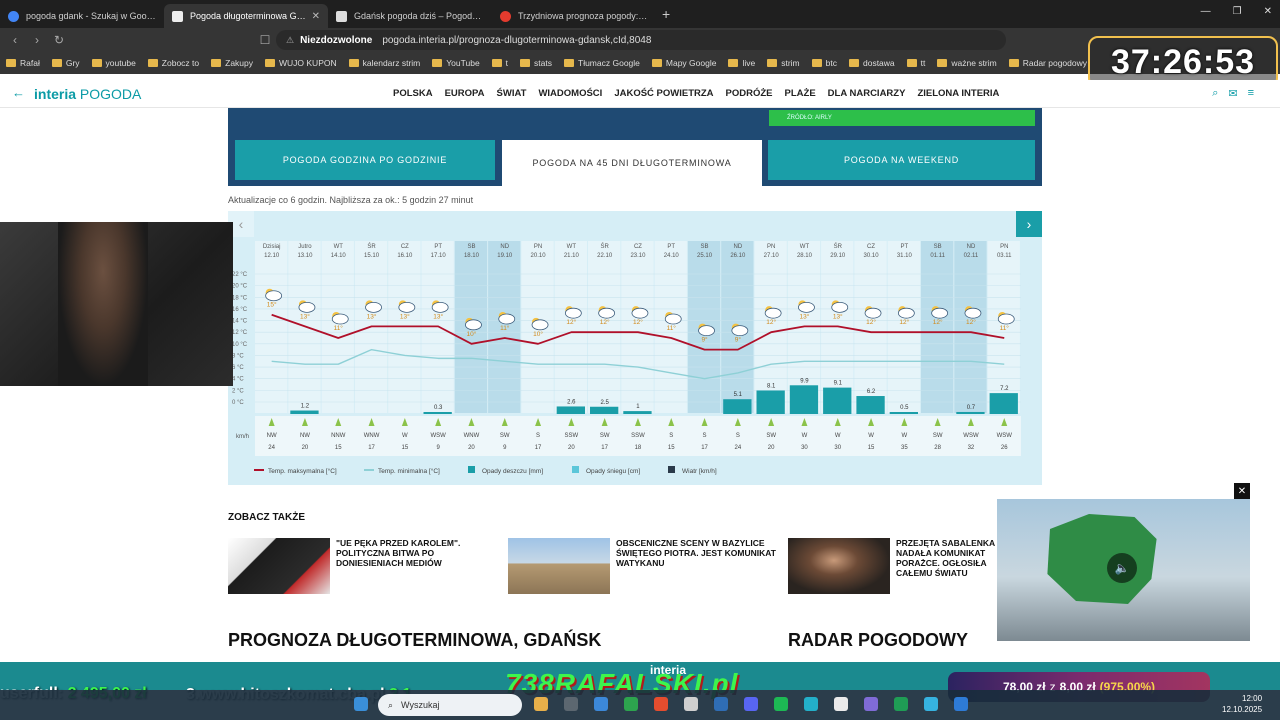 The width and height of the screenshot is (1280, 720). Describe the element at coordinates (1029, 224) in the screenshot. I see `chart-next-button: ›` at that location.